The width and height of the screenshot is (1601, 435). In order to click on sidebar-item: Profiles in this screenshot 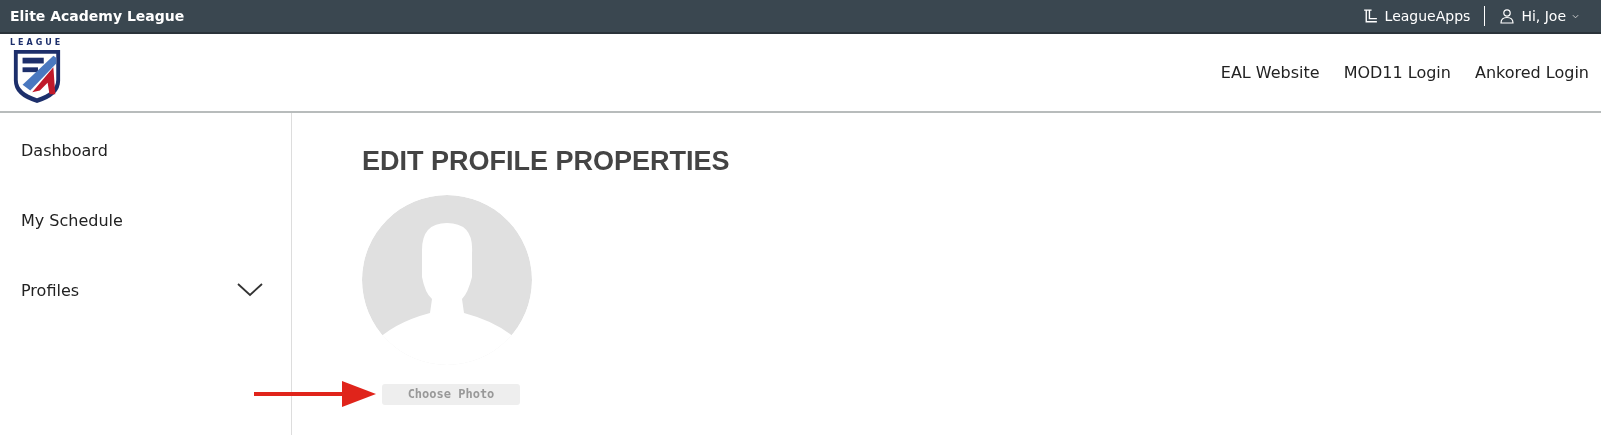, I will do `click(145, 290)`.